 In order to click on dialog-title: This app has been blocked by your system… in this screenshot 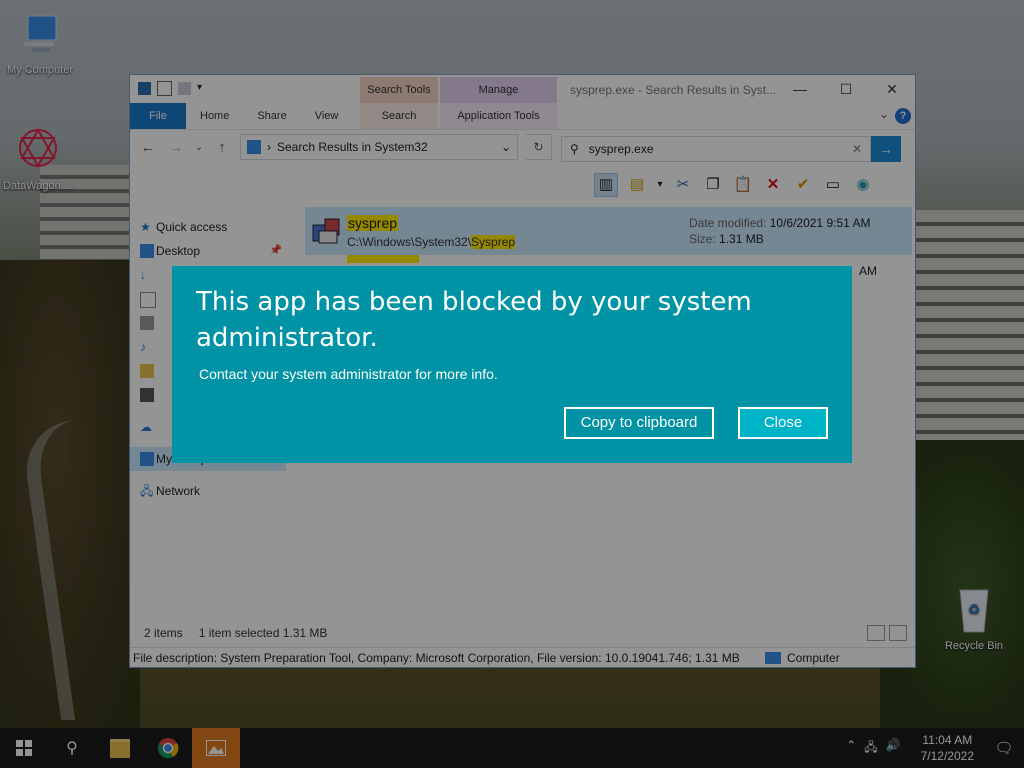, I will do `click(474, 320)`.